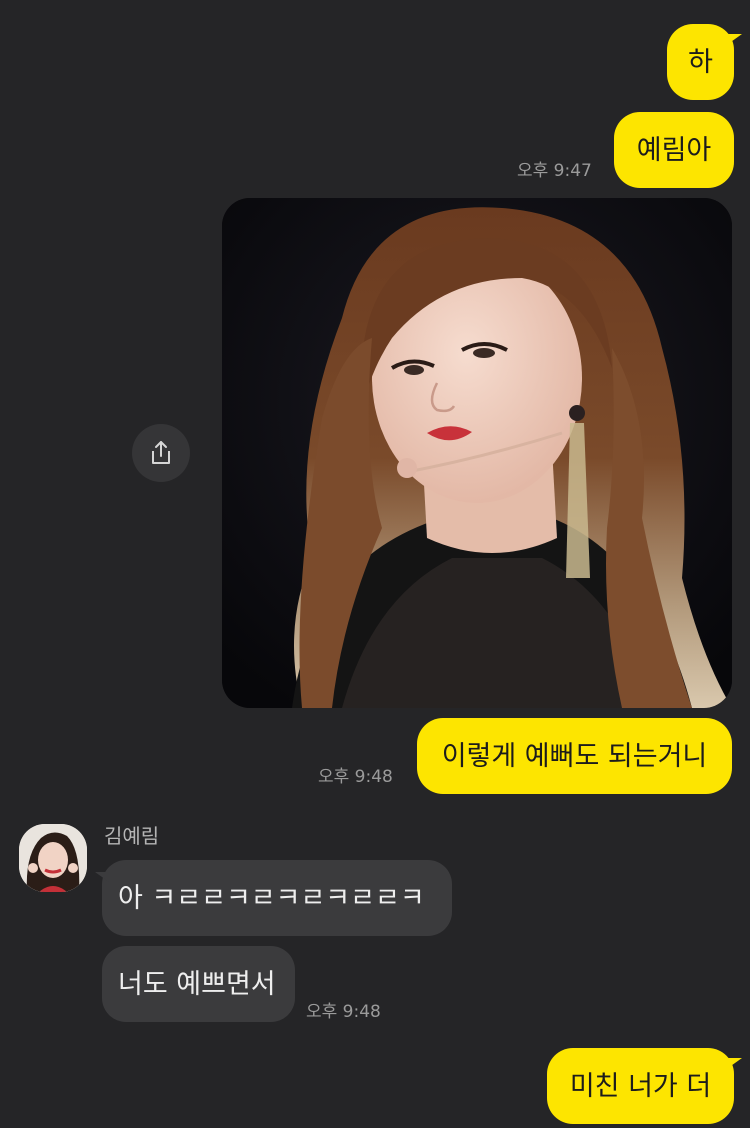 The image size is (750, 1128). I want to click on avatar, so click(53, 858).